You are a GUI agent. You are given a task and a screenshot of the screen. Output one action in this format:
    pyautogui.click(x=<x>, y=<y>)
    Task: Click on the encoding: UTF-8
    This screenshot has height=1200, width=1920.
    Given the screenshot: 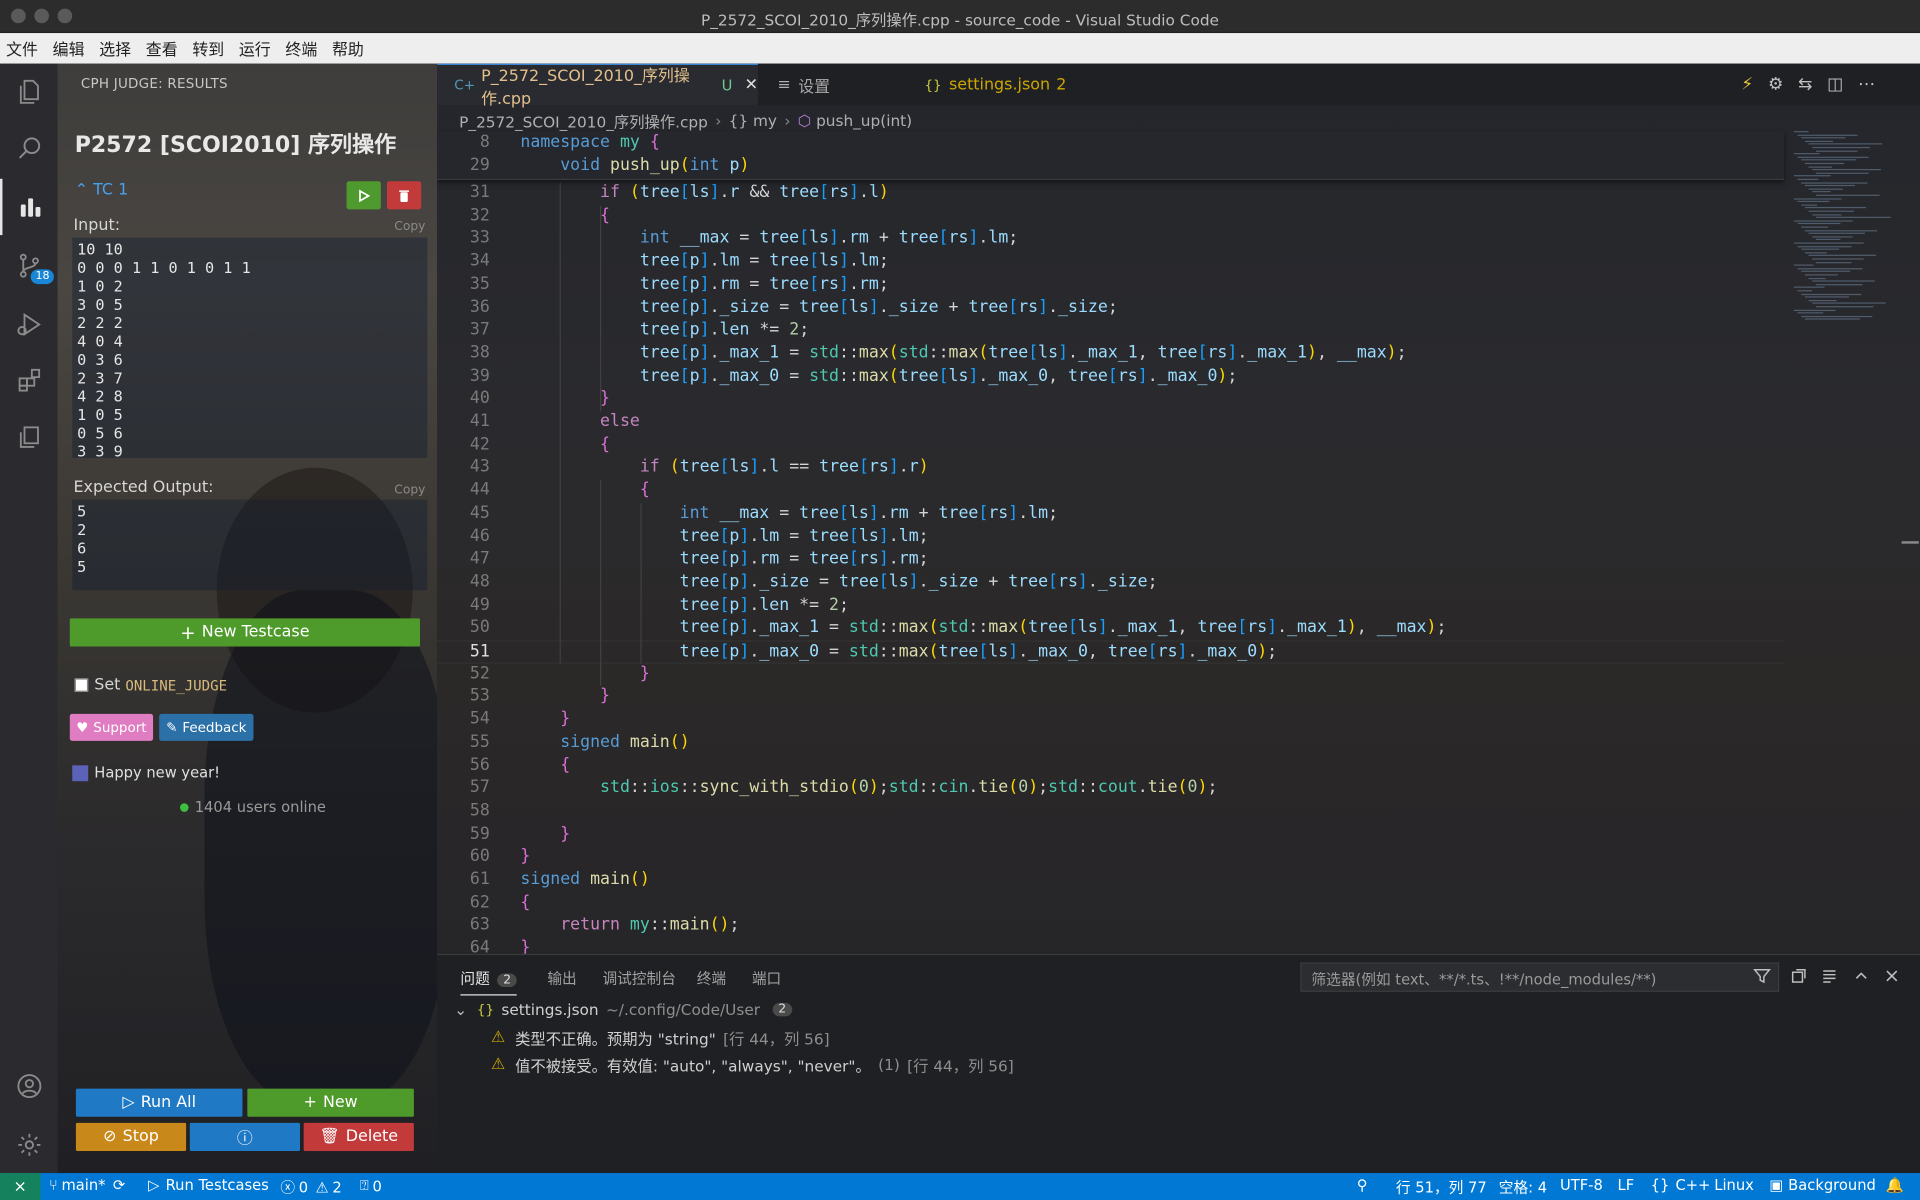 What is the action you would take?
    pyautogui.click(x=1581, y=1185)
    